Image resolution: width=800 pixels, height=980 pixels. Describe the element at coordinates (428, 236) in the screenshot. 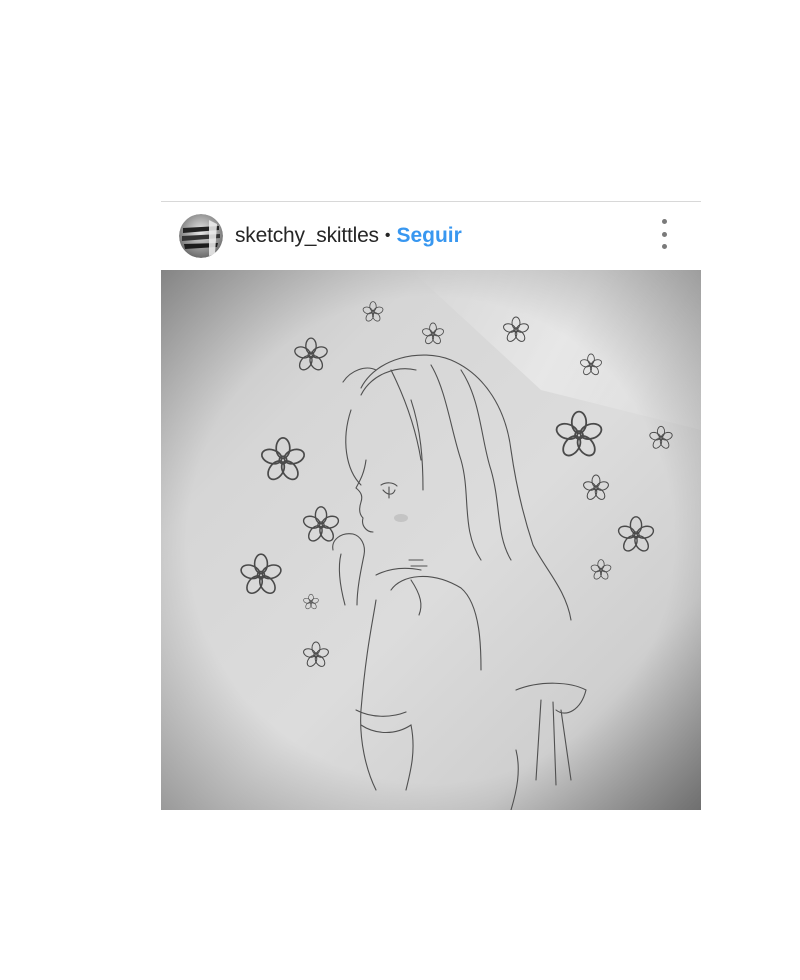

I see `follow-button: Seguir` at that location.